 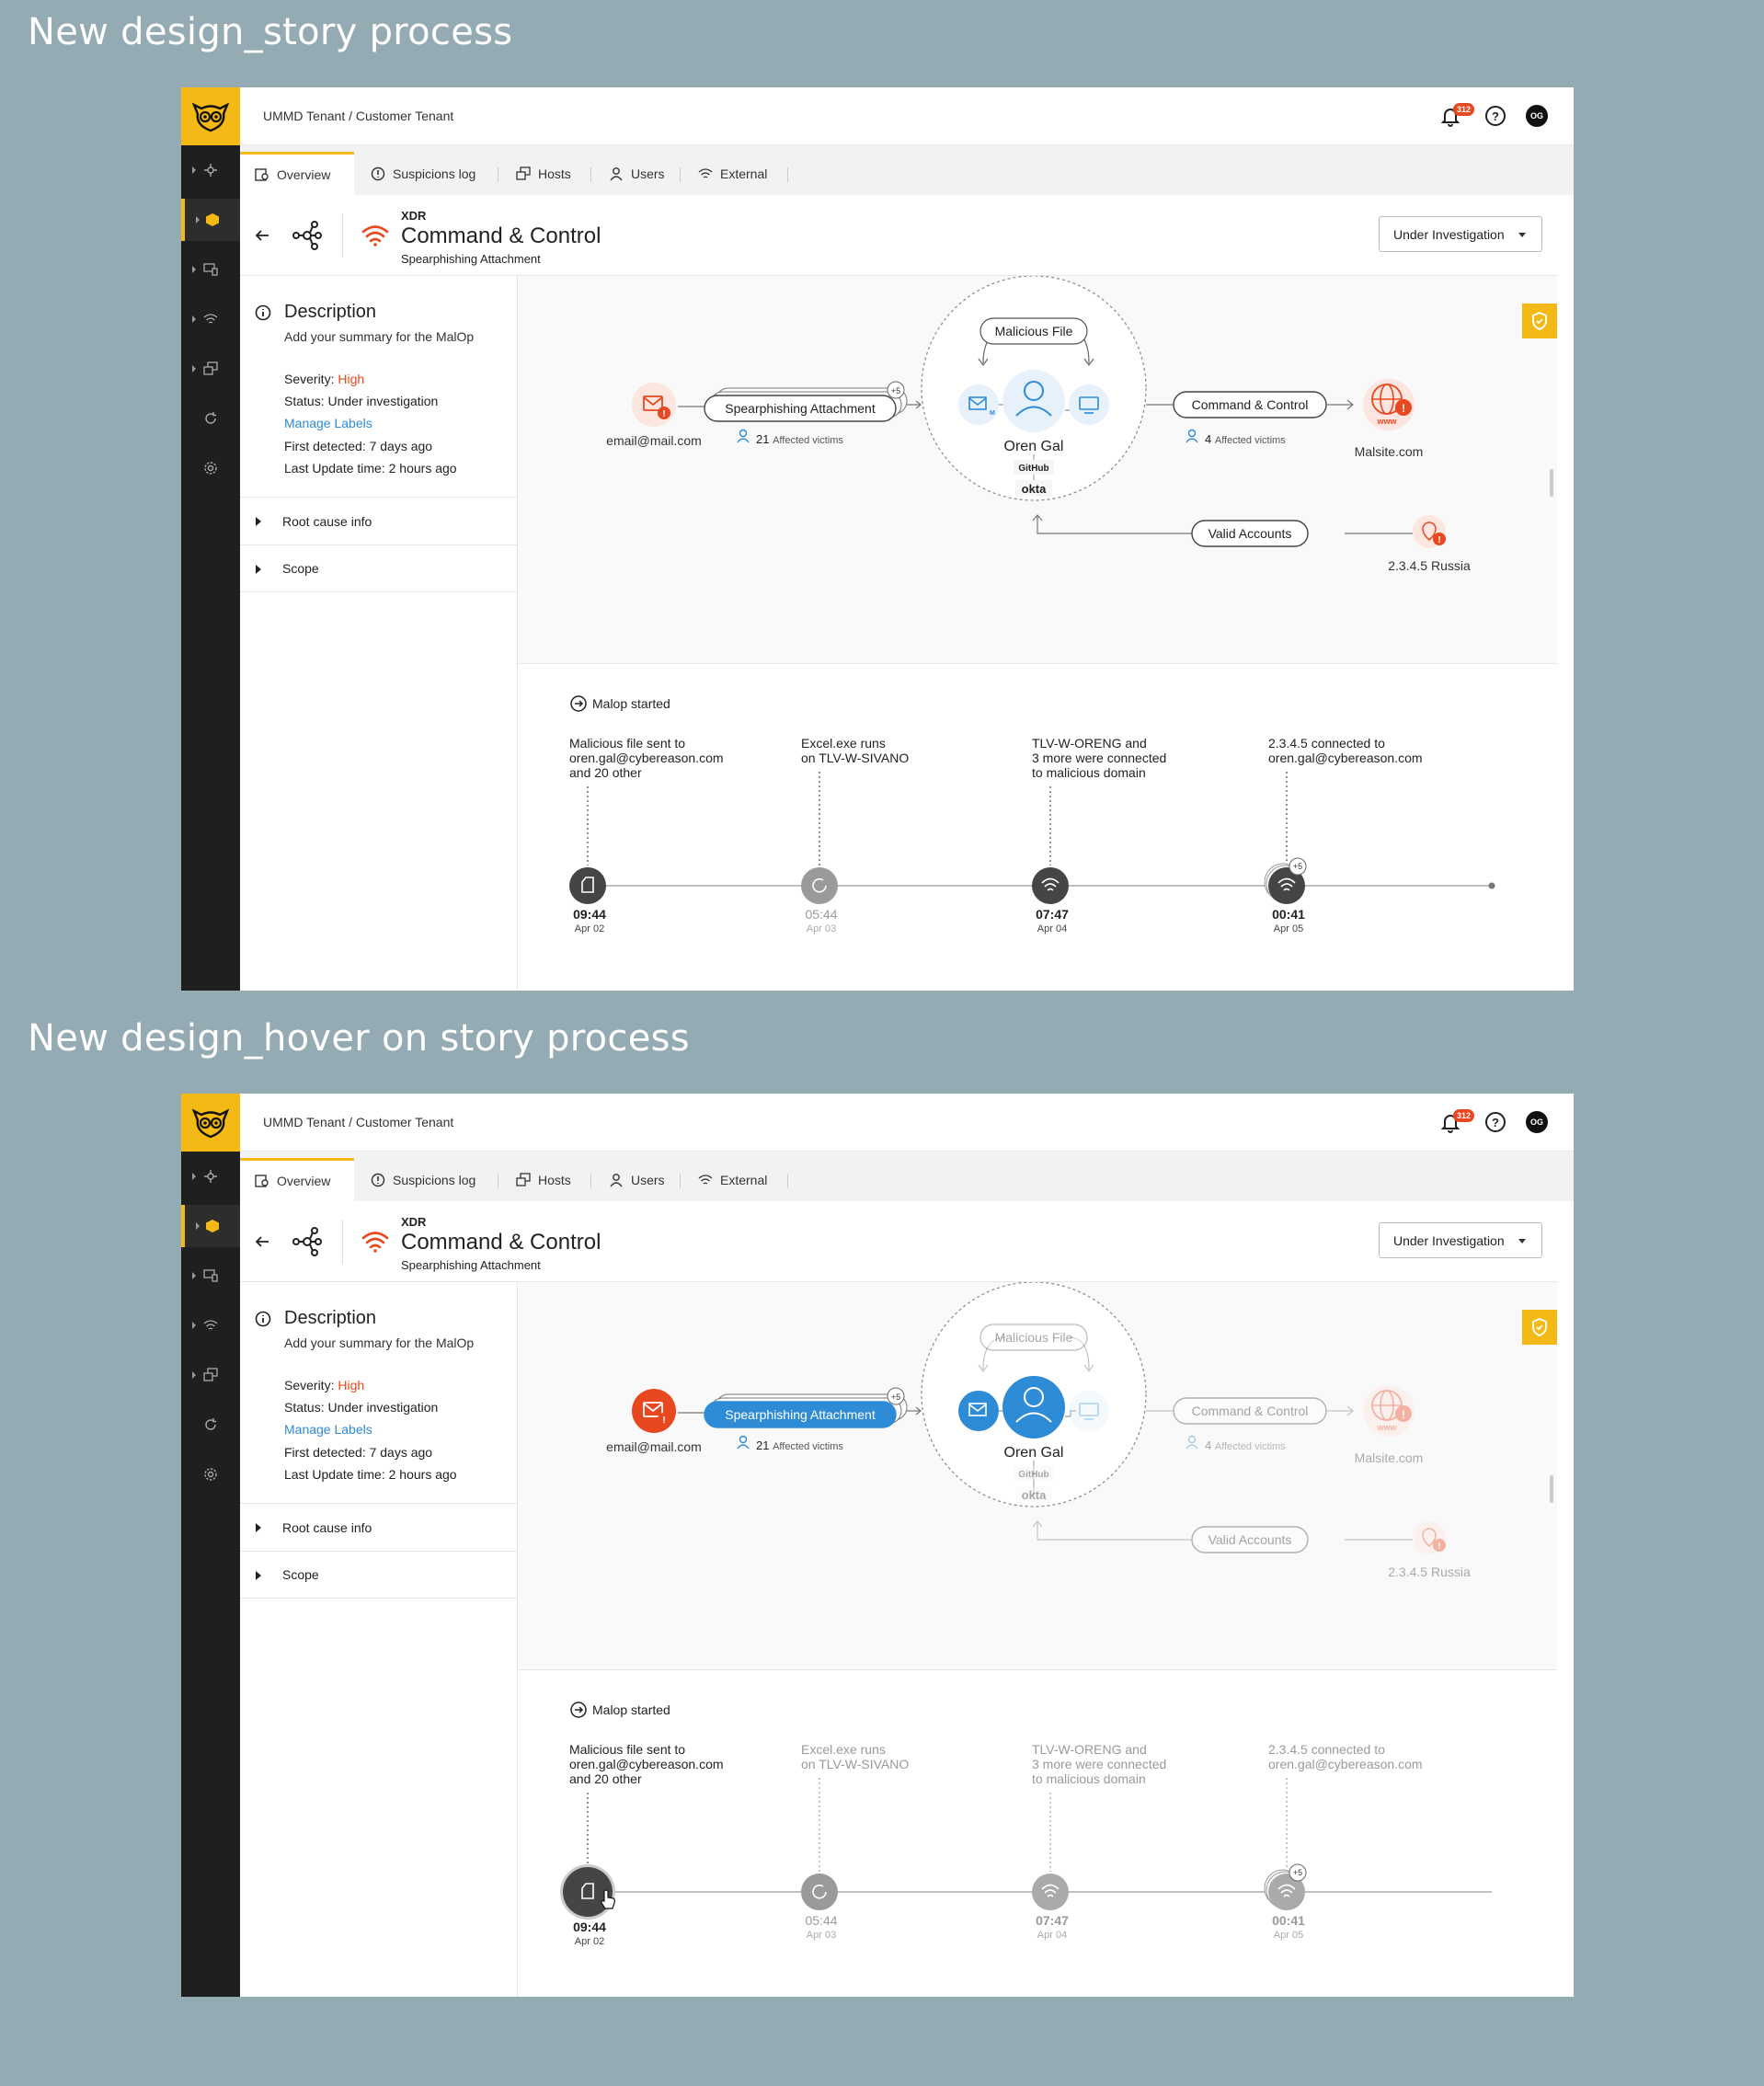 I want to click on wifi-icon, so click(x=705, y=172).